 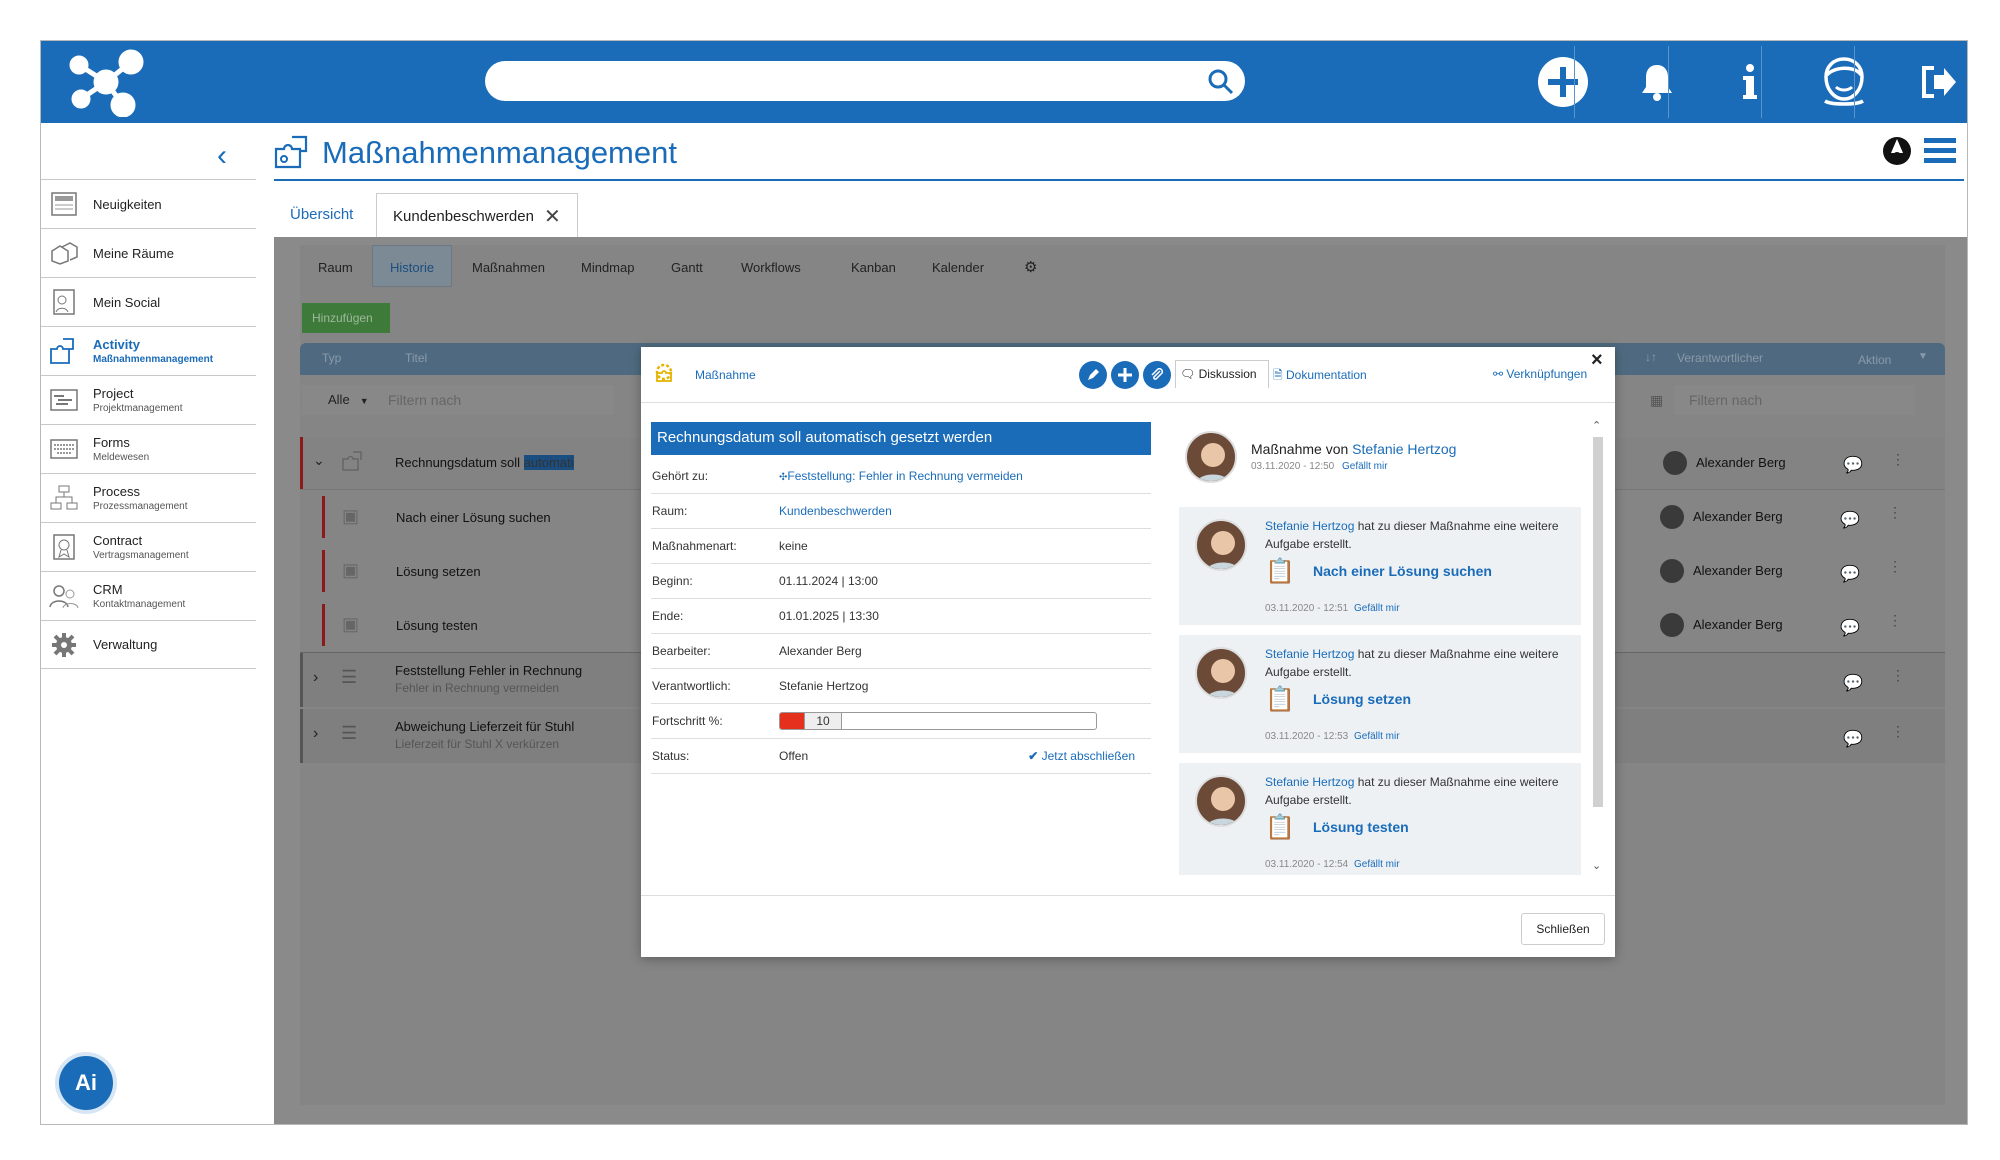 What do you see at coordinates (319, 460) in the screenshot?
I see `chevron-down-icon: ⌄` at bounding box center [319, 460].